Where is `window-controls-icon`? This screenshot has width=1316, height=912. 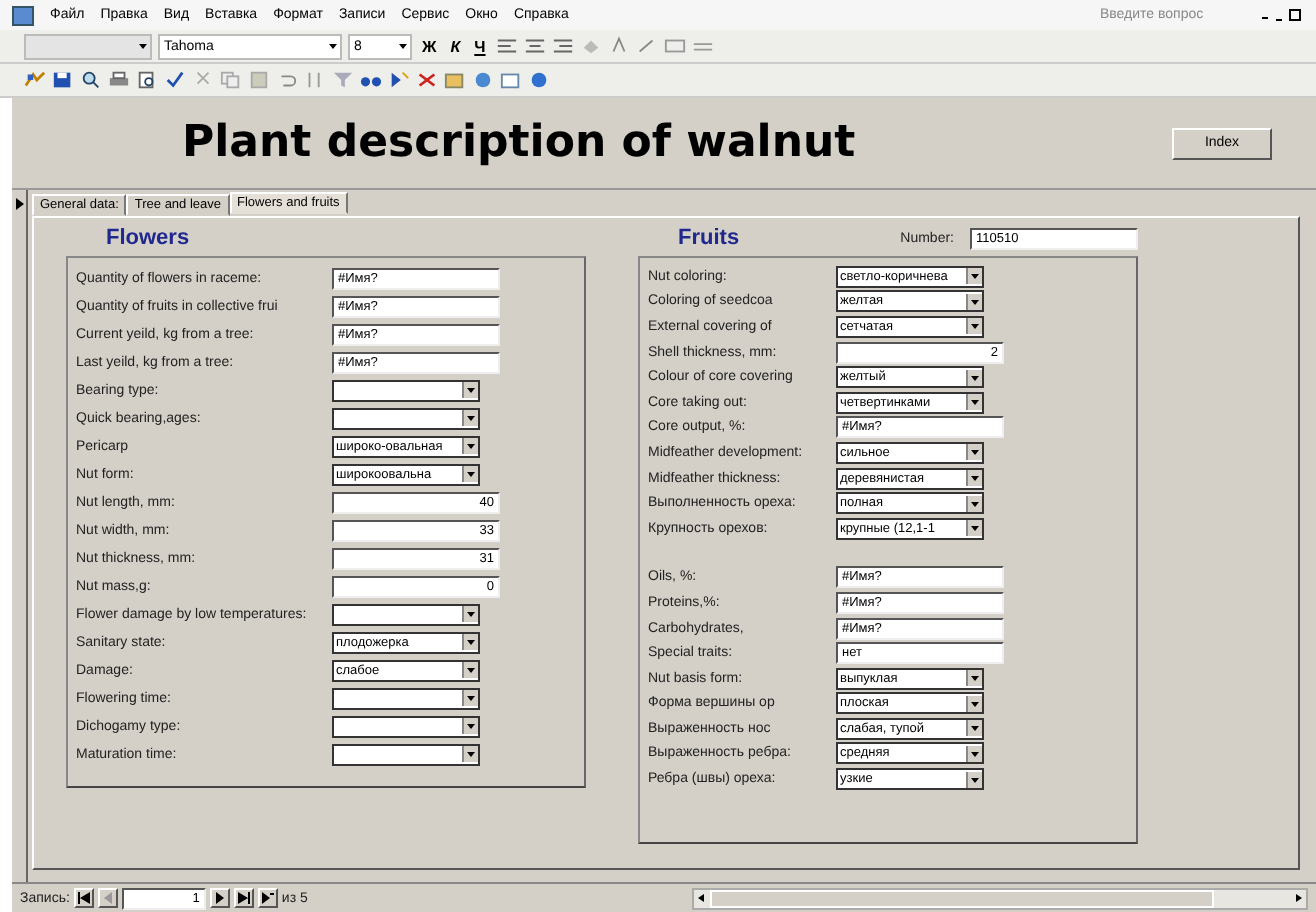 window-controls-icon is located at coordinates (1282, 15).